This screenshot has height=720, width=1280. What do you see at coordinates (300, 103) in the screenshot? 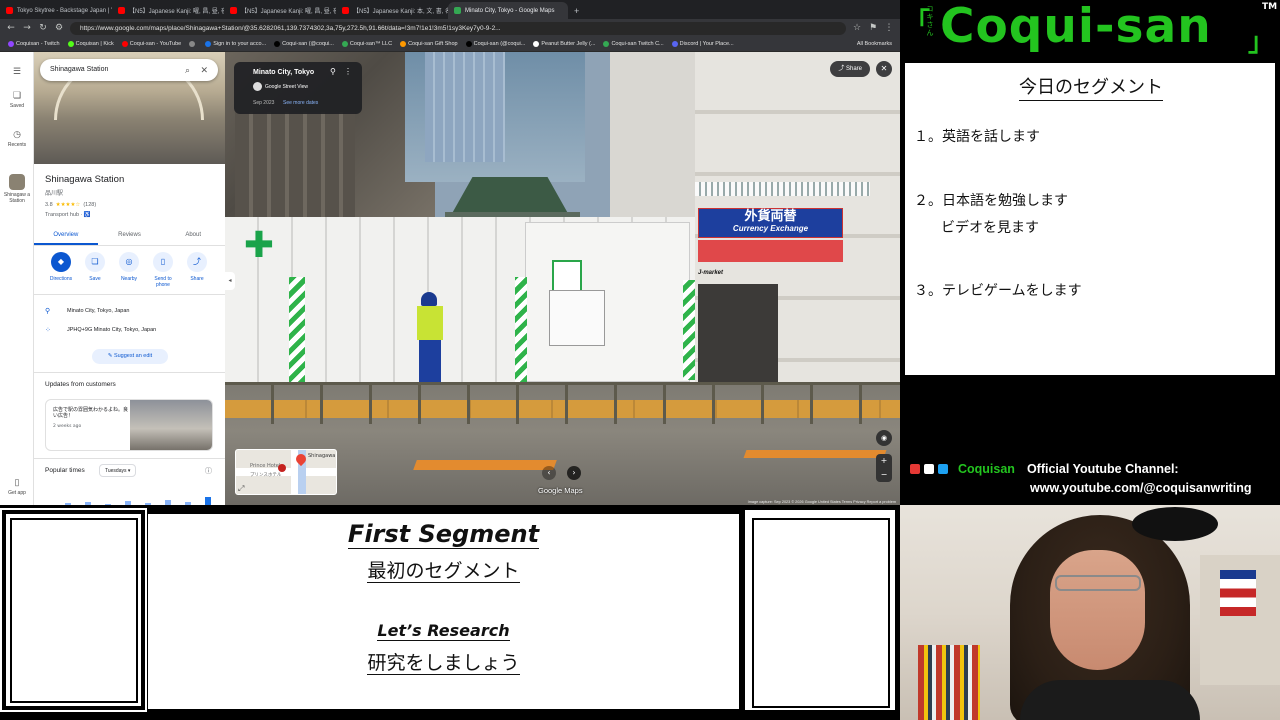
I see `see-more-dates-link: See more dates` at bounding box center [300, 103].